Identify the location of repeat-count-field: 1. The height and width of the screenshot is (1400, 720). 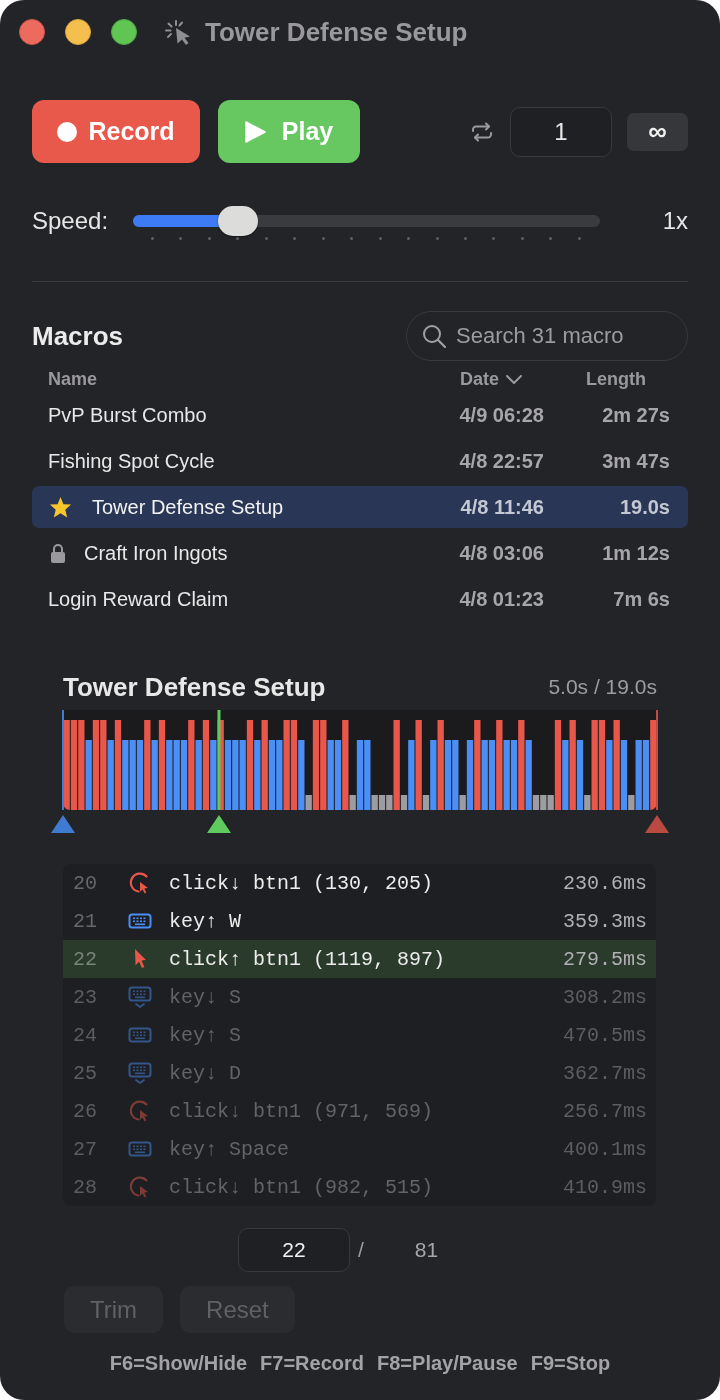
(561, 131).